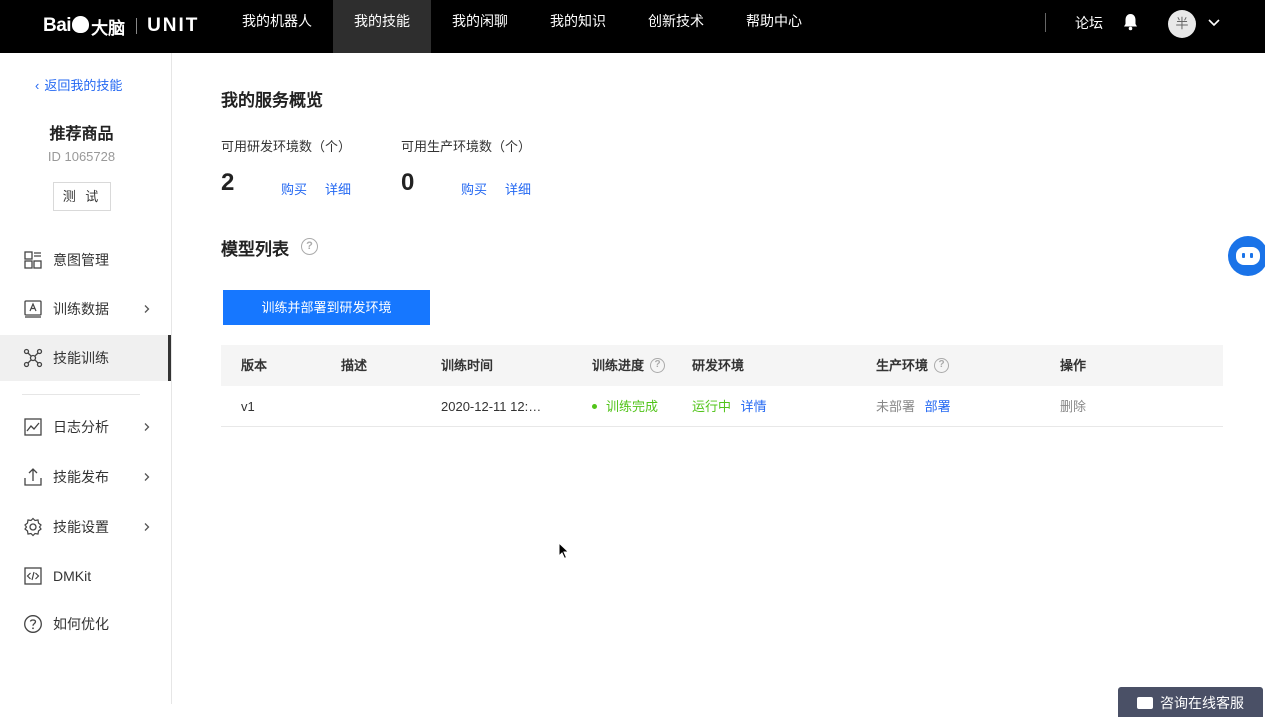  Describe the element at coordinates (618, 365) in the screenshot. I see `column-header-label: 训练进度` at that location.